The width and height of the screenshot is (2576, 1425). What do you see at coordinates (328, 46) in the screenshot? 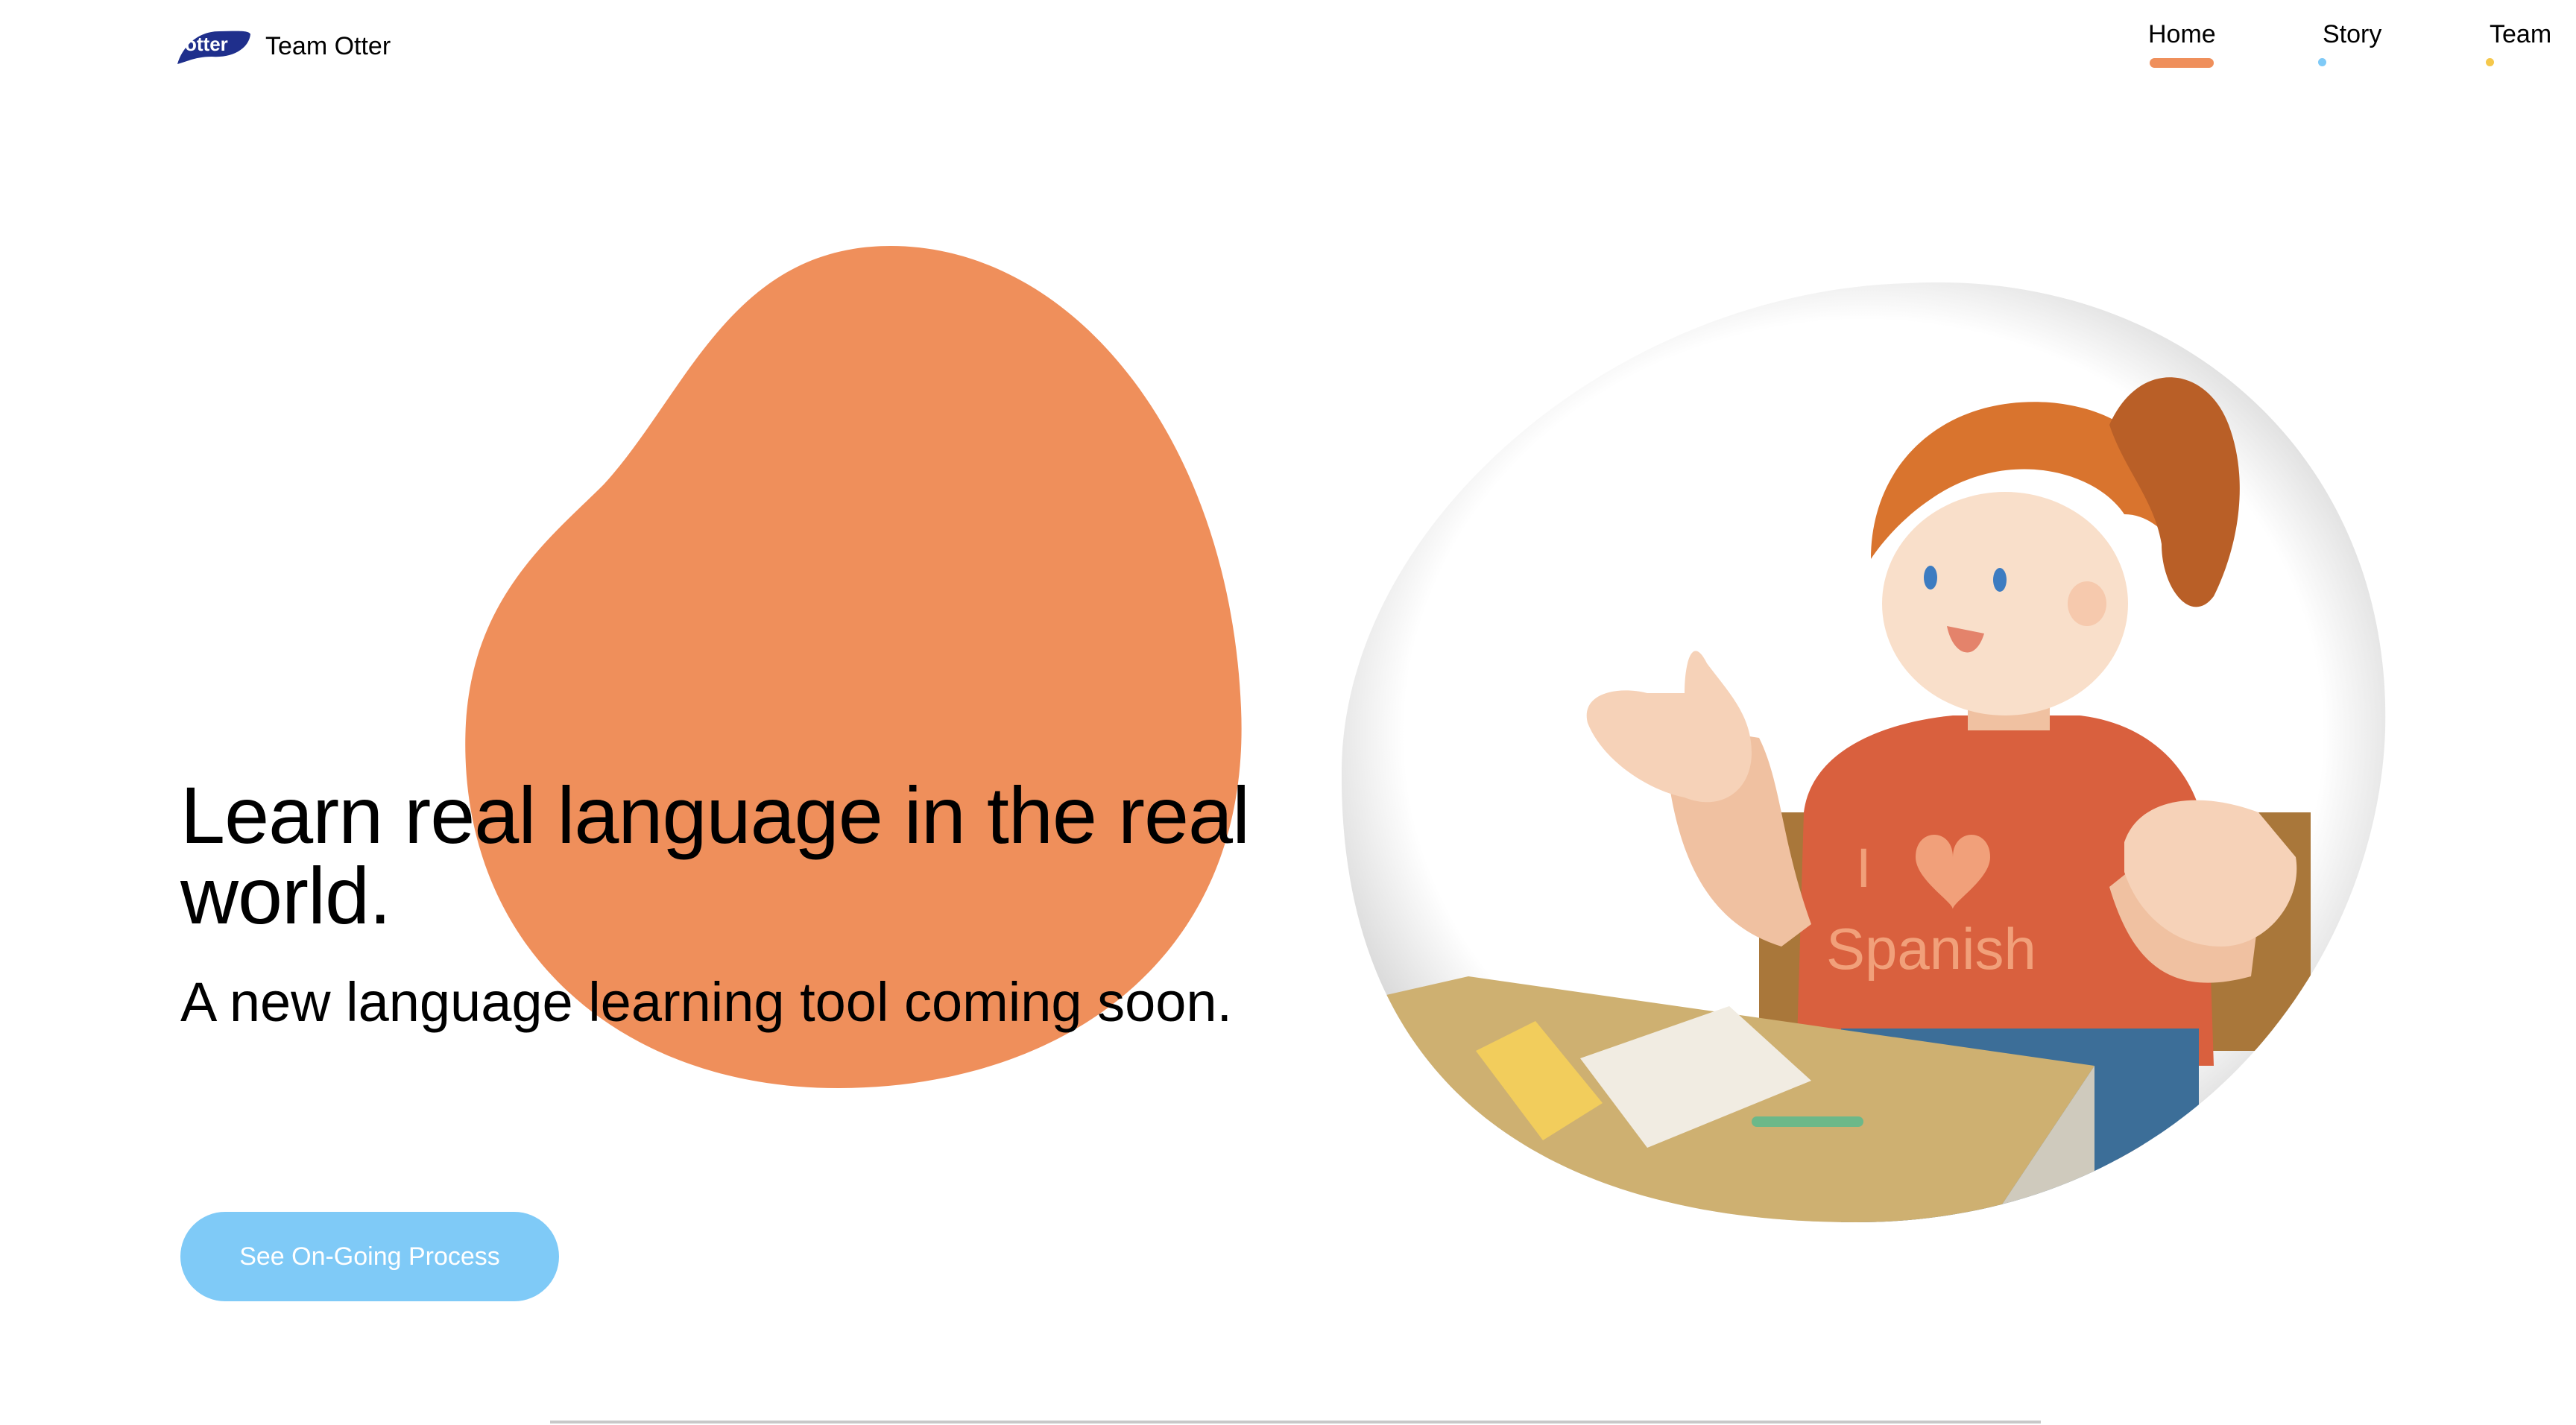
I see `brand-name: Team Otter` at bounding box center [328, 46].